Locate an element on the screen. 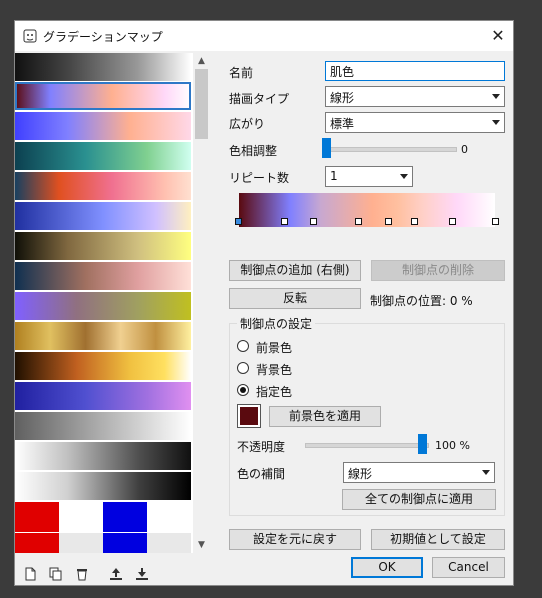  stop-settings-title: 制御点の設定 is located at coordinates (276, 323).